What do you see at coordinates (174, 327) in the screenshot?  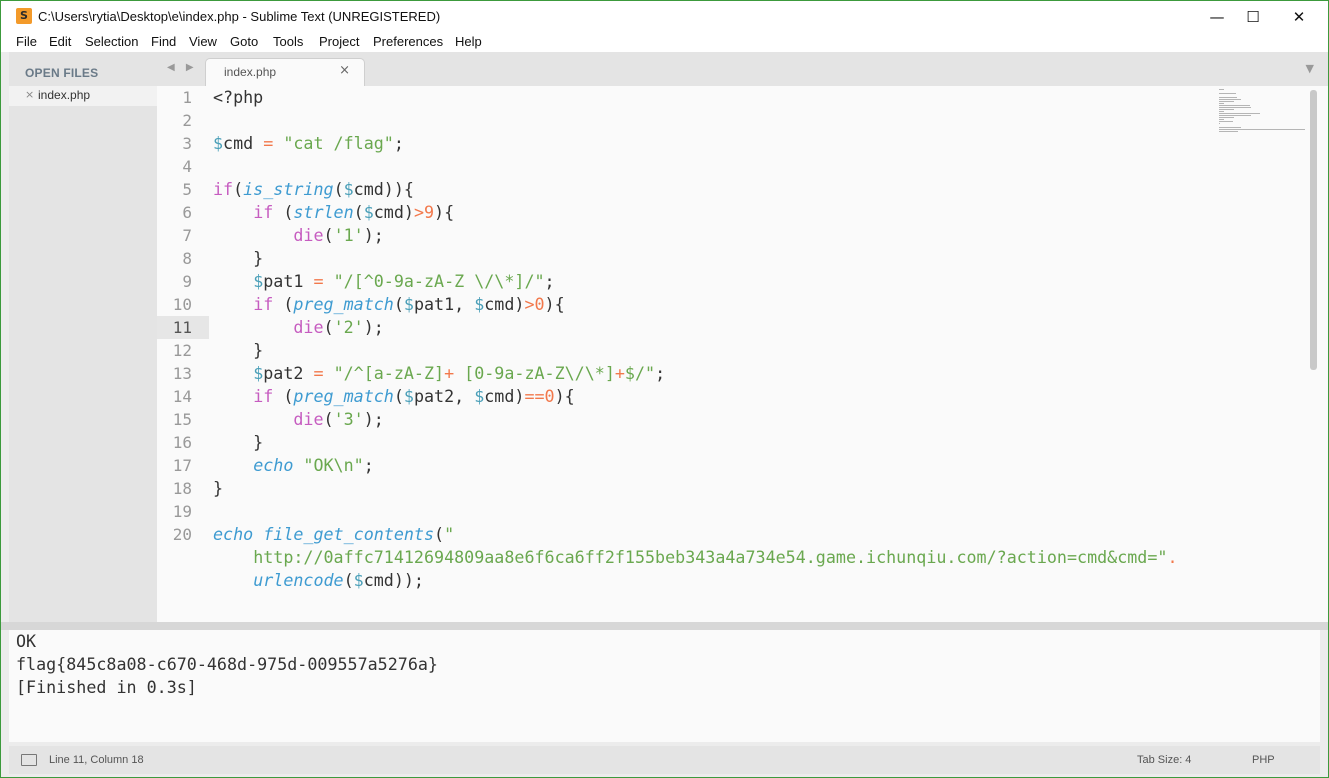 I see `line-number: 11` at bounding box center [174, 327].